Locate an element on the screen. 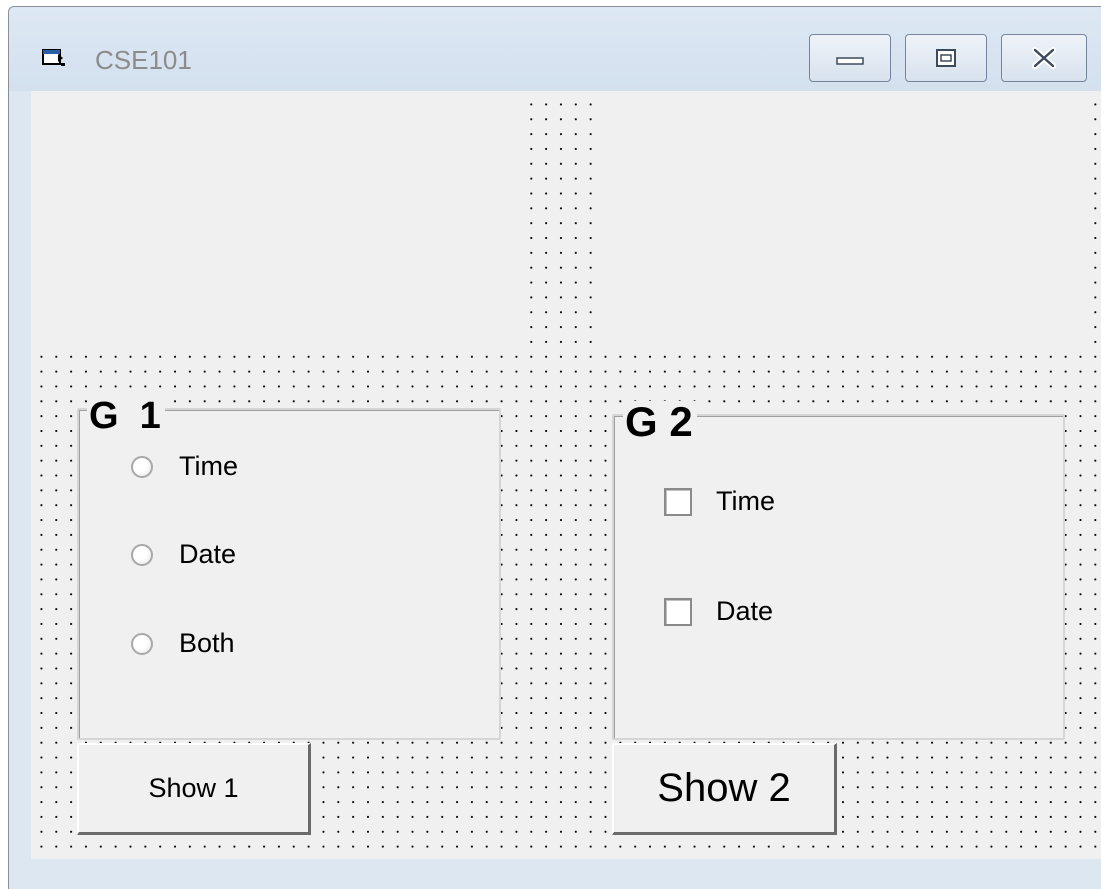 The width and height of the screenshot is (1101, 889). radio-button-time is located at coordinates (142, 466).